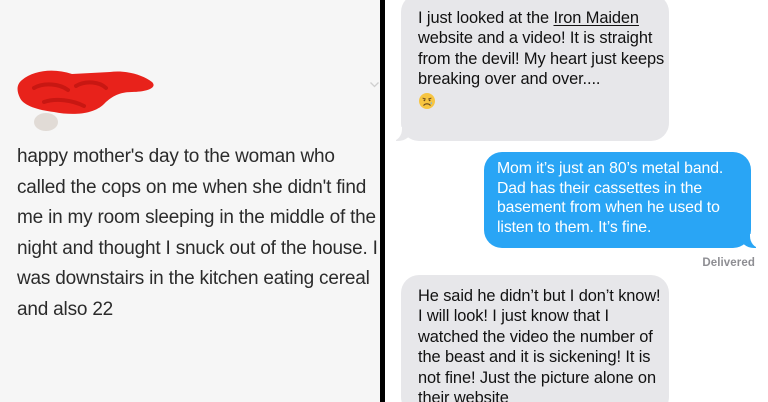  Describe the element at coordinates (427, 100) in the screenshot. I see `sad-face-emoji-icon` at that location.